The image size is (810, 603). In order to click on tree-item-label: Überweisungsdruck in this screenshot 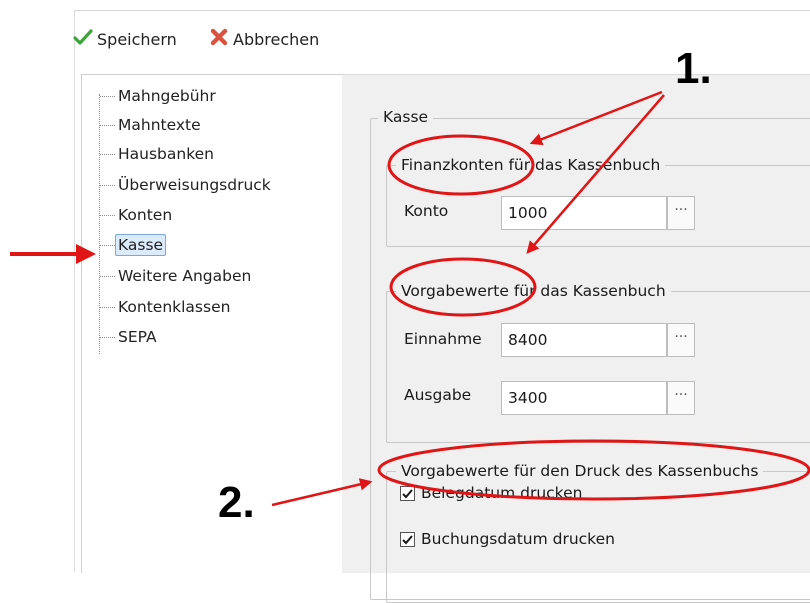, I will do `click(194, 185)`.